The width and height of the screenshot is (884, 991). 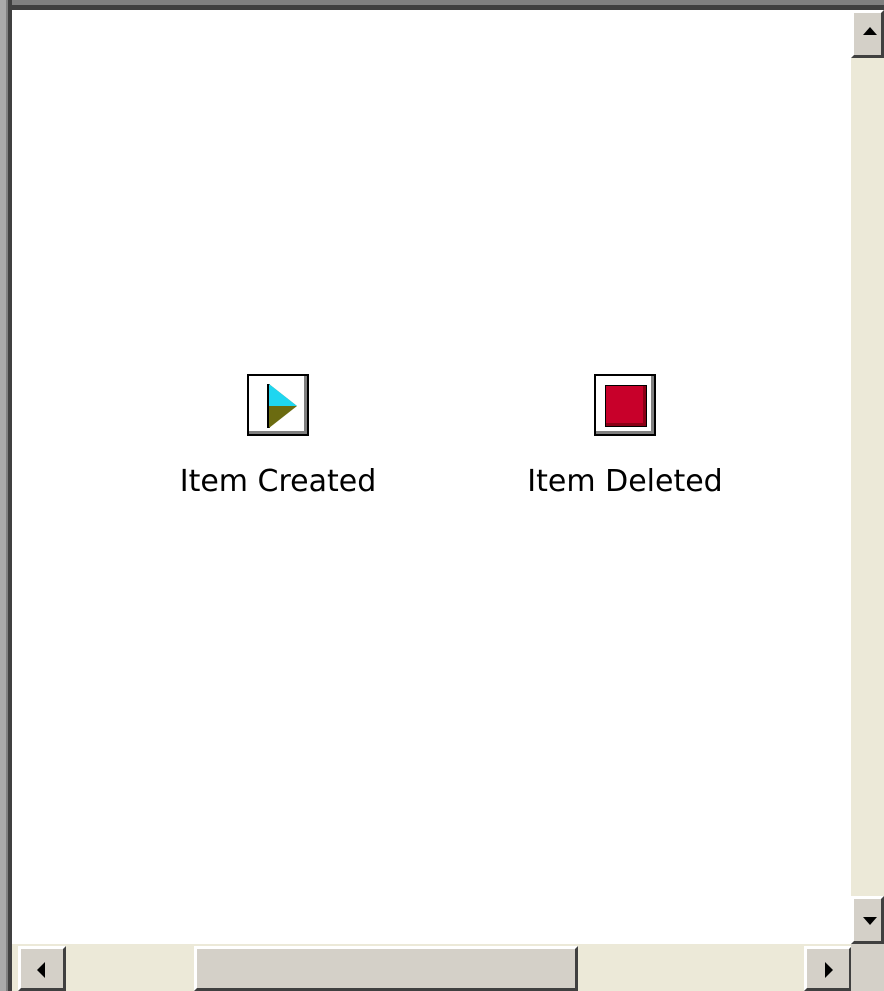 What do you see at coordinates (870, 31) in the screenshot?
I see `arrow-up-icon` at bounding box center [870, 31].